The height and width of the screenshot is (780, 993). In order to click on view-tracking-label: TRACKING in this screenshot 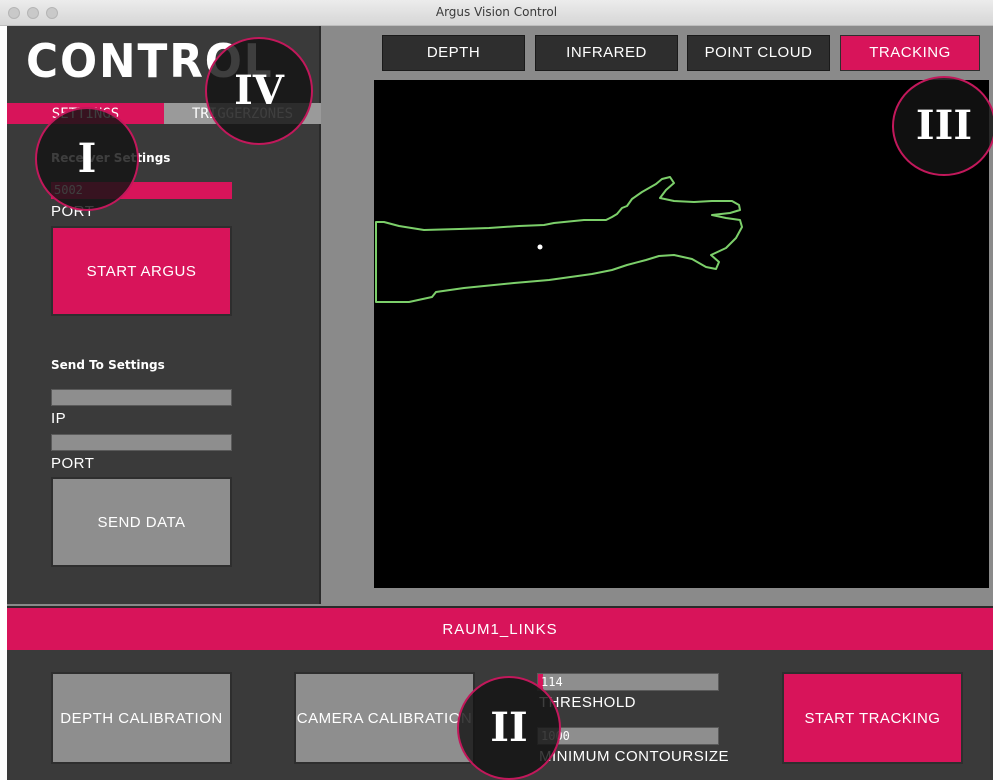, I will do `click(910, 52)`.